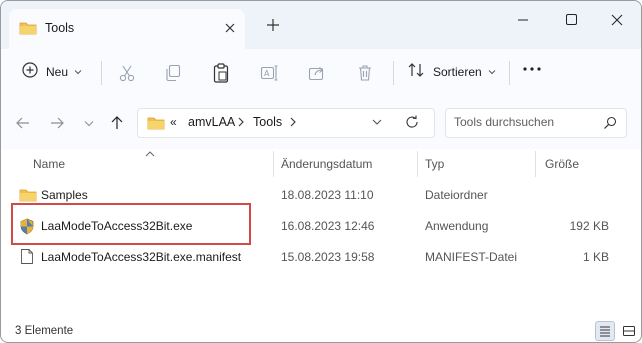  What do you see at coordinates (127, 29) in the screenshot?
I see `tab-tools: Tools` at bounding box center [127, 29].